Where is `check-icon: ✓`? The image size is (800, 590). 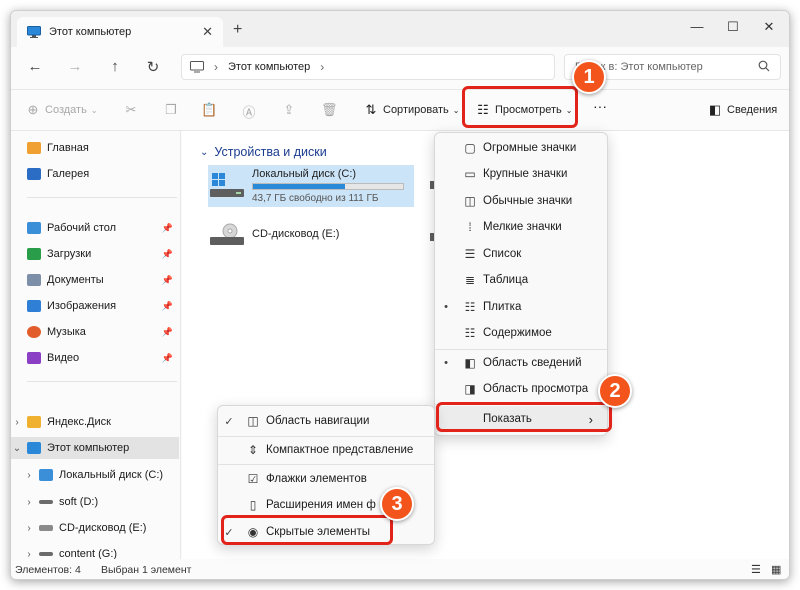 check-icon: ✓ is located at coordinates (229, 421).